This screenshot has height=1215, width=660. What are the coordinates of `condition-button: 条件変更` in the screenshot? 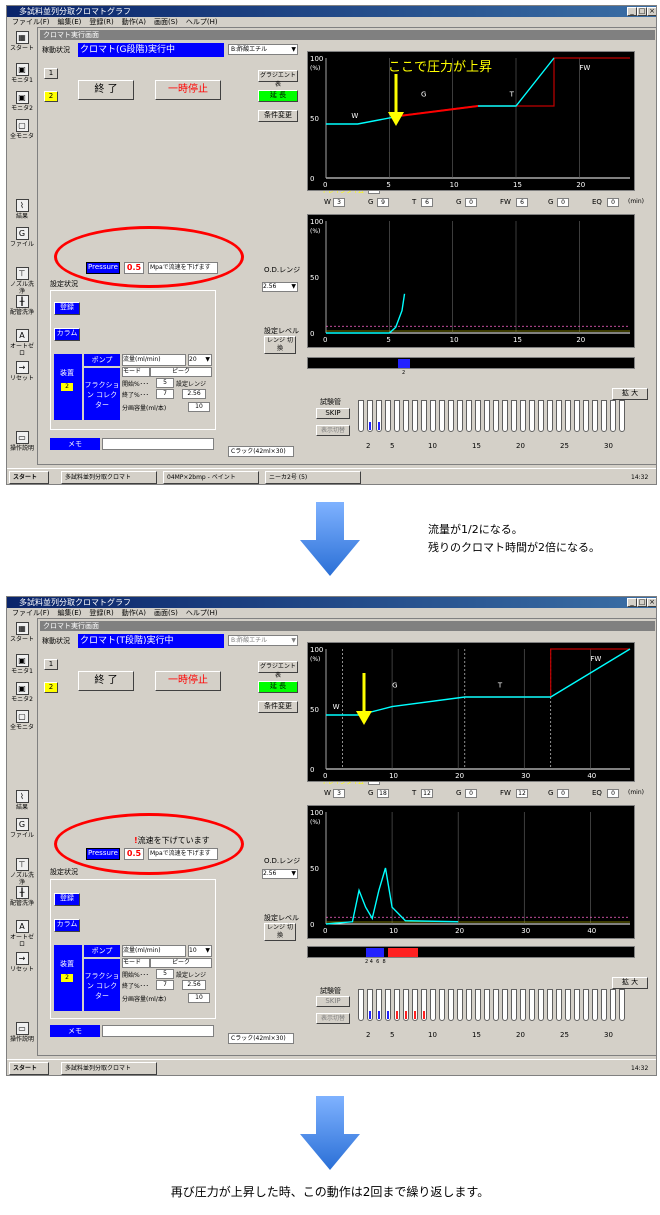 It's located at (278, 116).